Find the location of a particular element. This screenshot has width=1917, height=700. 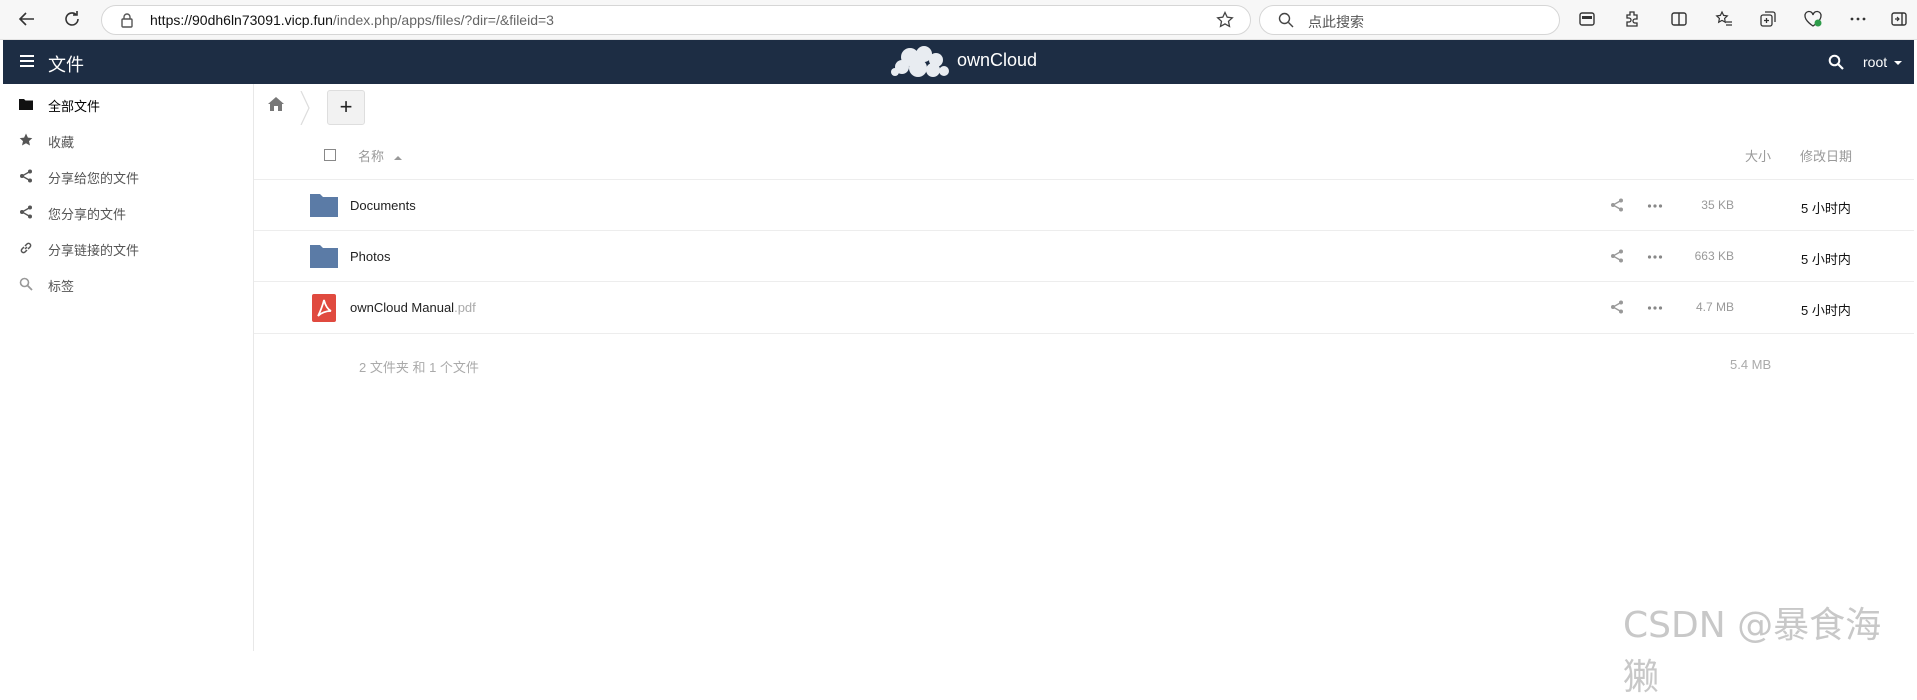

file-row: Photos 663 KB 5 小时内 is located at coordinates (1084, 256).